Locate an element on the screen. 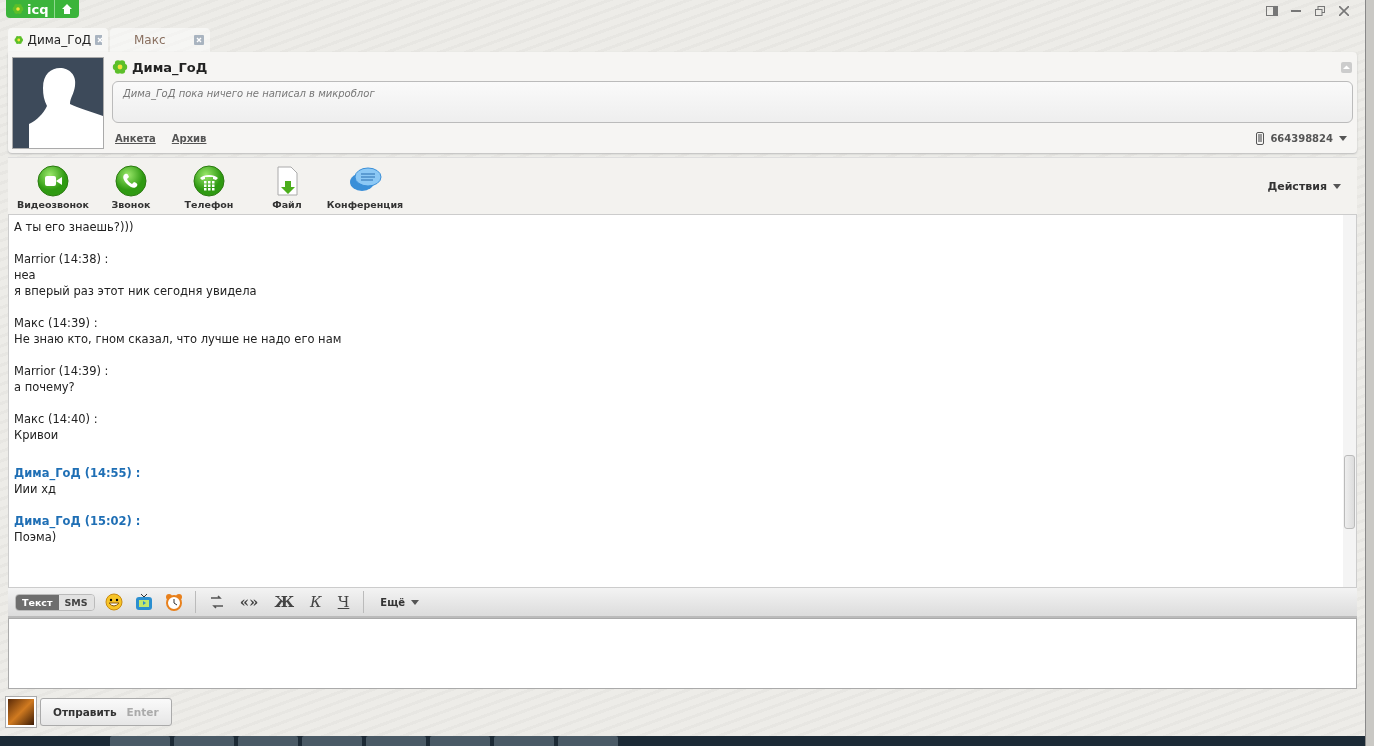 The width and height of the screenshot is (1374, 746). message-text: а почему? is located at coordinates (45, 387).